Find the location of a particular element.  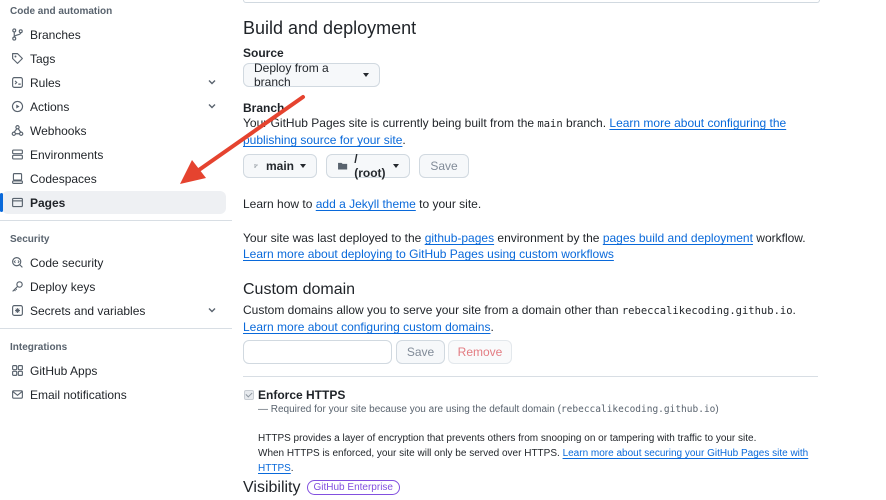

folder-button-label: / (root) is located at coordinates (370, 166).